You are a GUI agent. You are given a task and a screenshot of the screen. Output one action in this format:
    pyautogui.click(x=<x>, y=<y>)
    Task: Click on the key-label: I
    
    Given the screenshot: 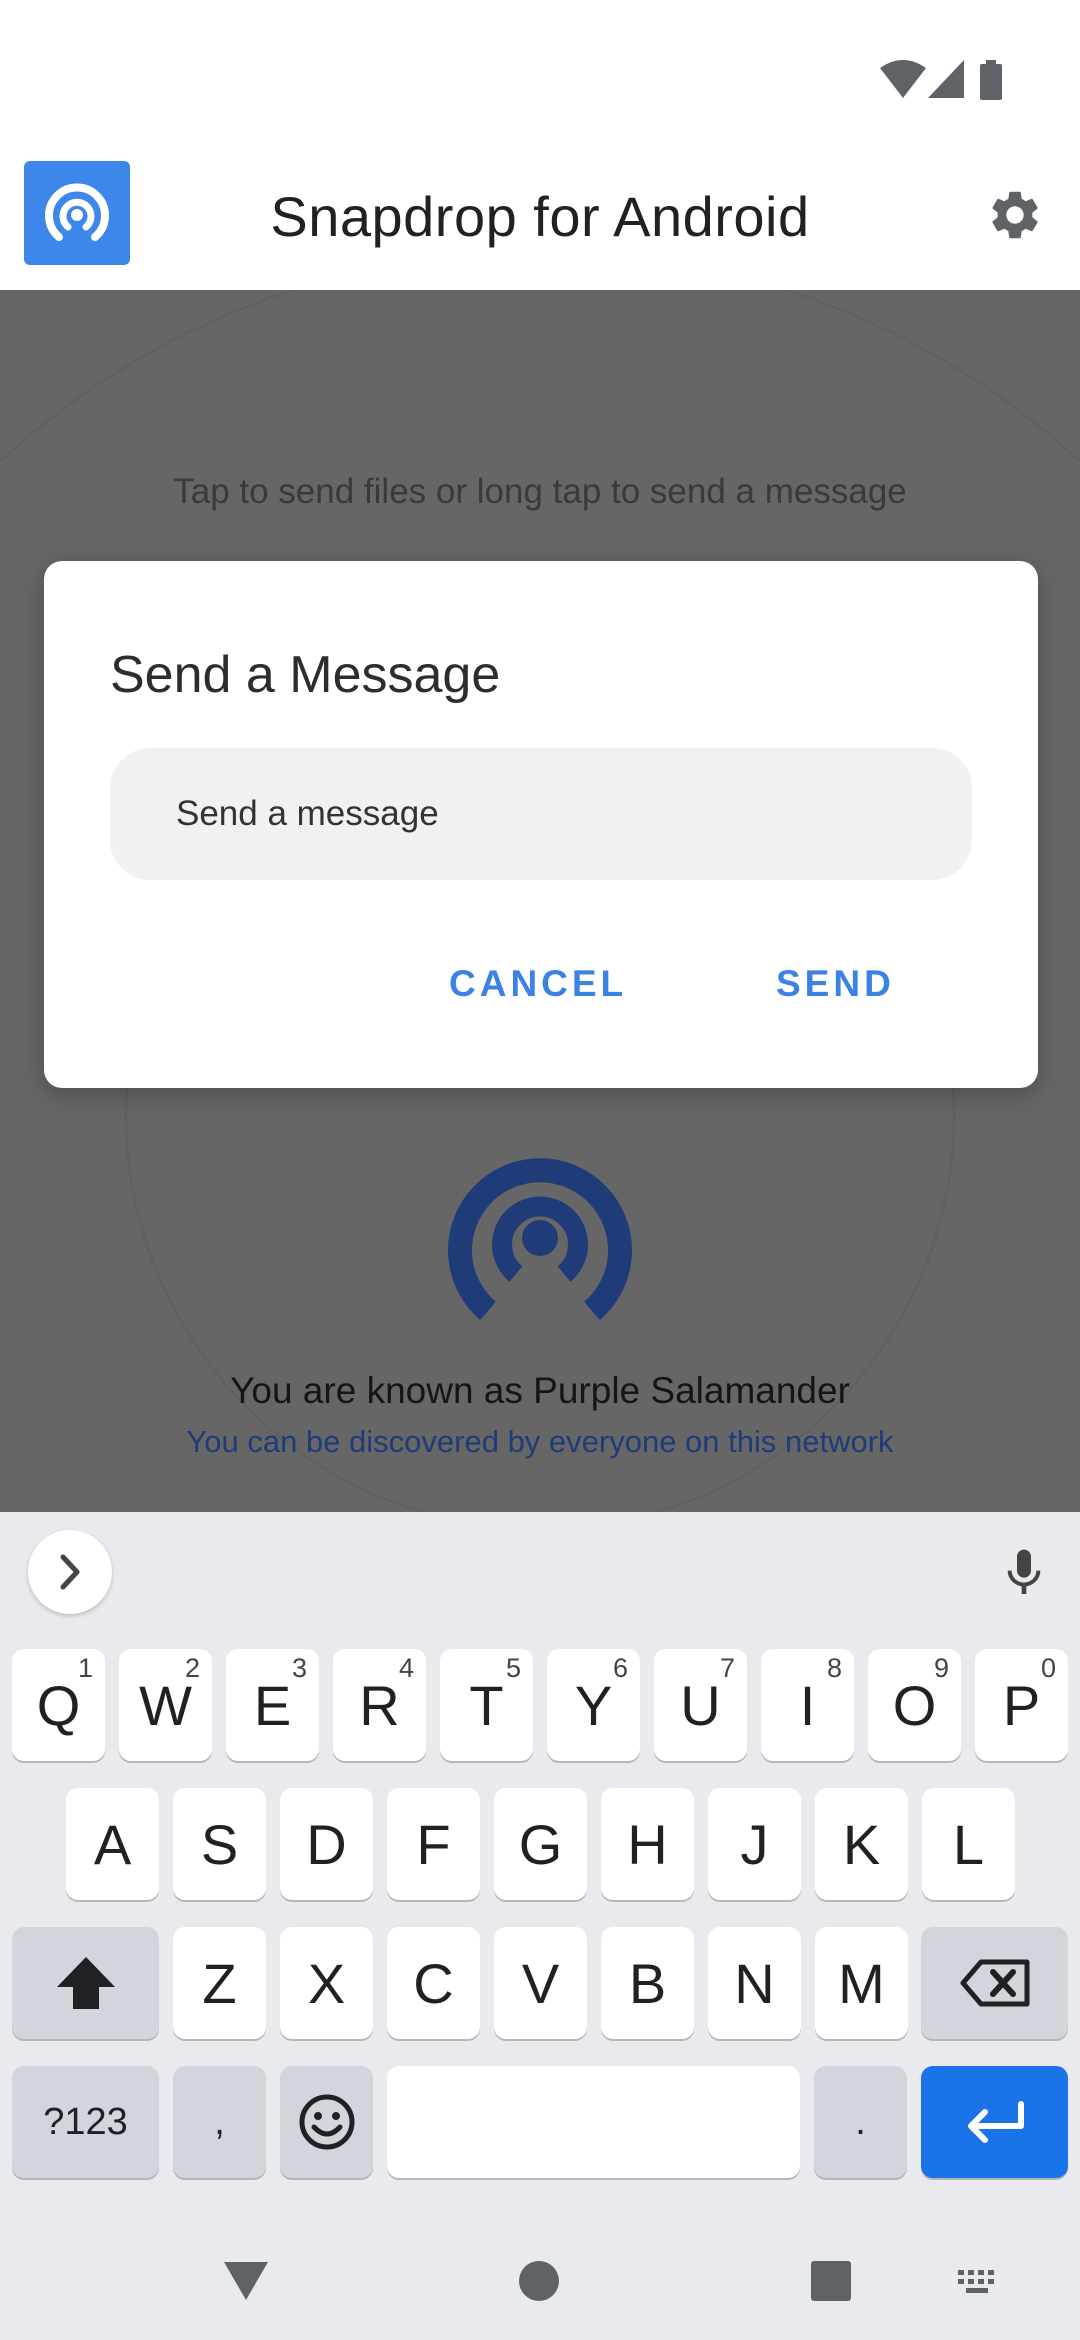 What is the action you would take?
    pyautogui.click(x=807, y=1705)
    